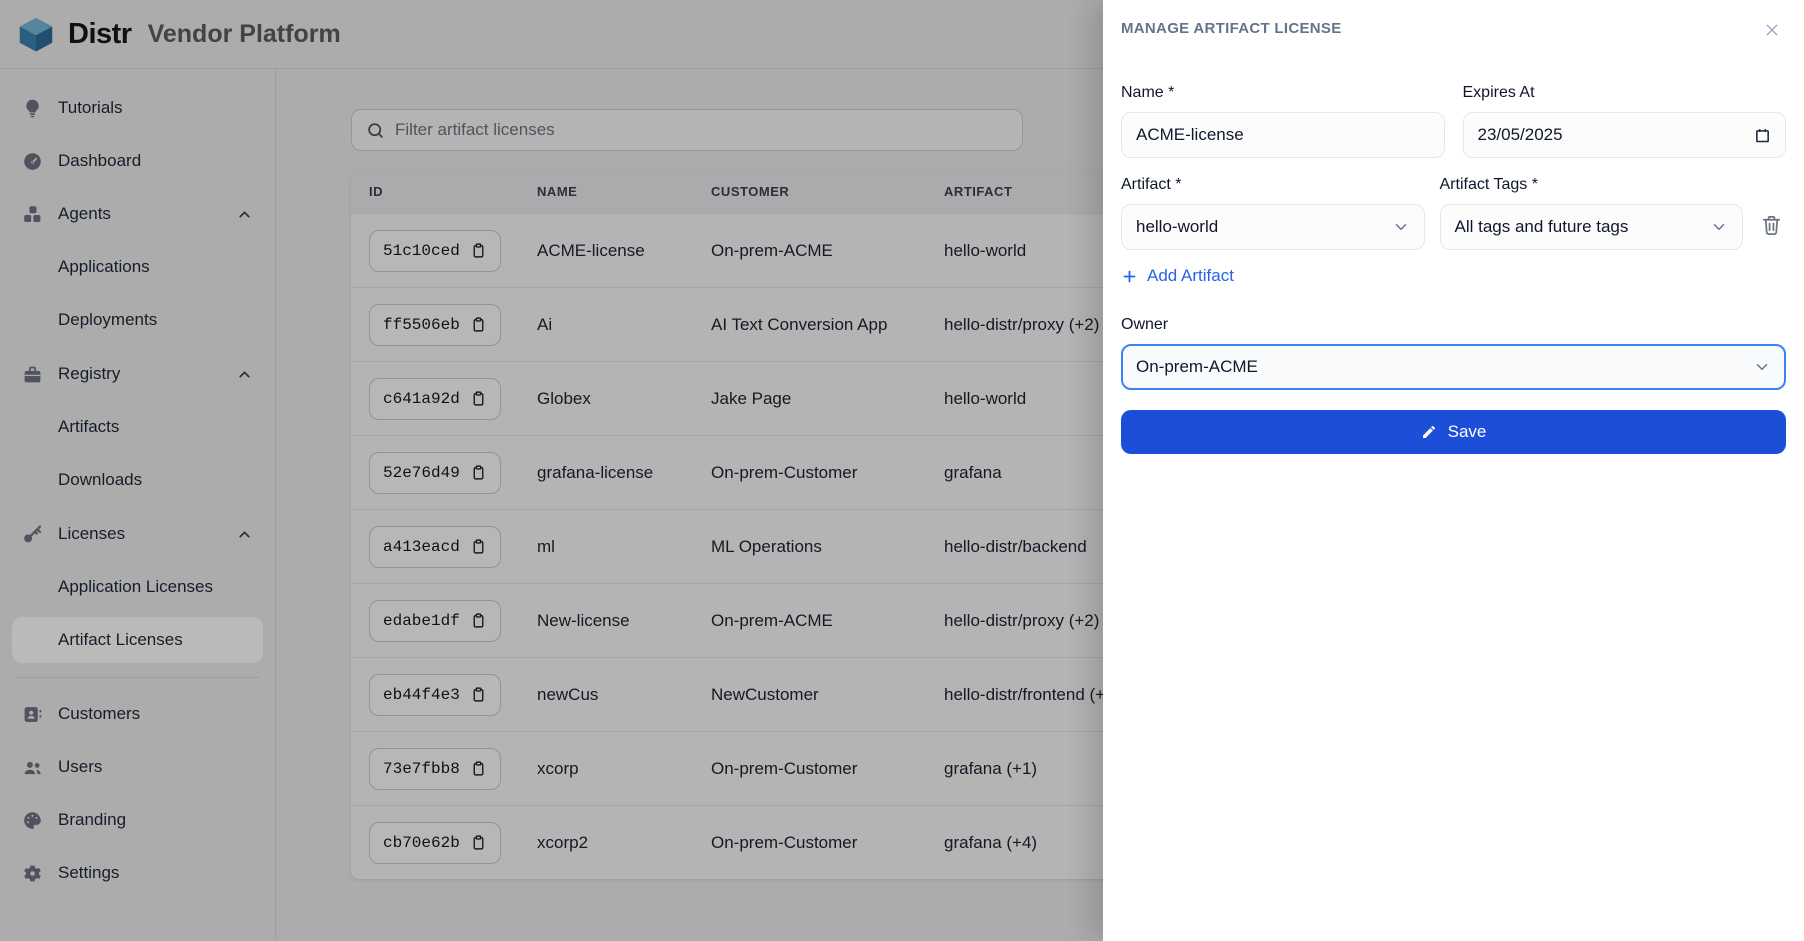 The height and width of the screenshot is (941, 1804). What do you see at coordinates (1624, 135) in the screenshot?
I see `expires-date-input: 23/05/2025` at bounding box center [1624, 135].